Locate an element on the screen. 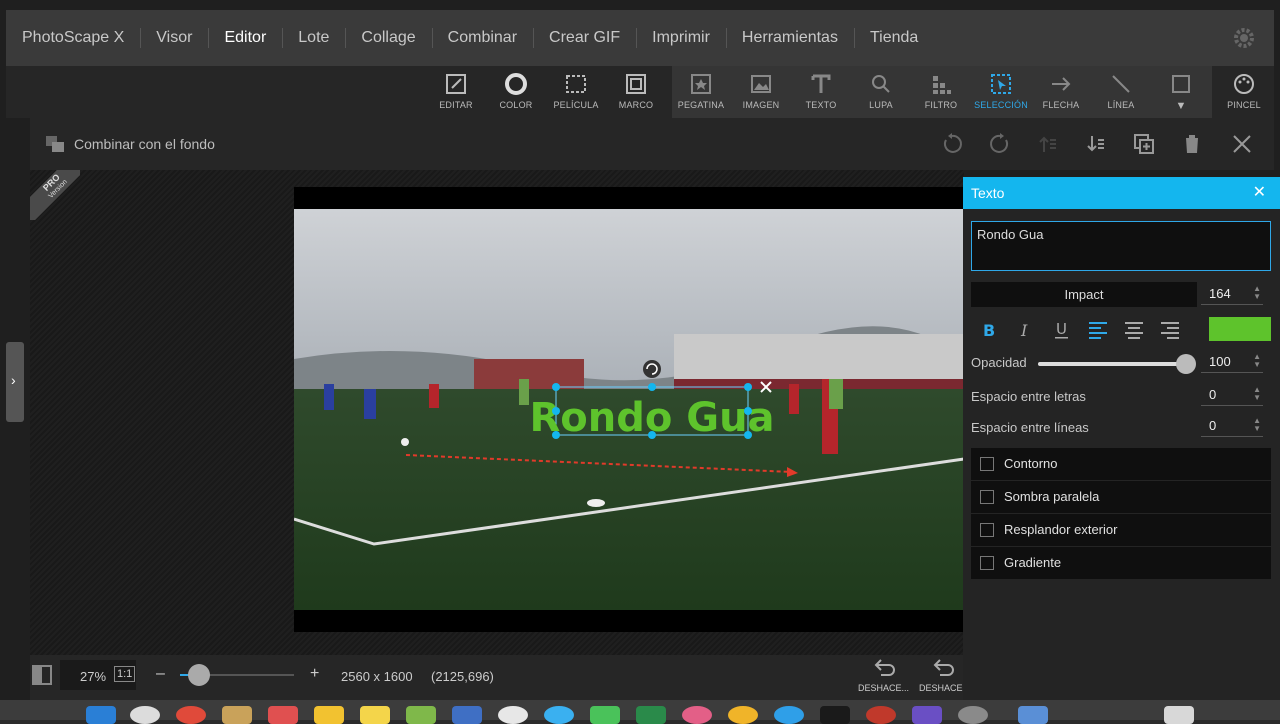  align-right-icon is located at coordinates (1170, 330).